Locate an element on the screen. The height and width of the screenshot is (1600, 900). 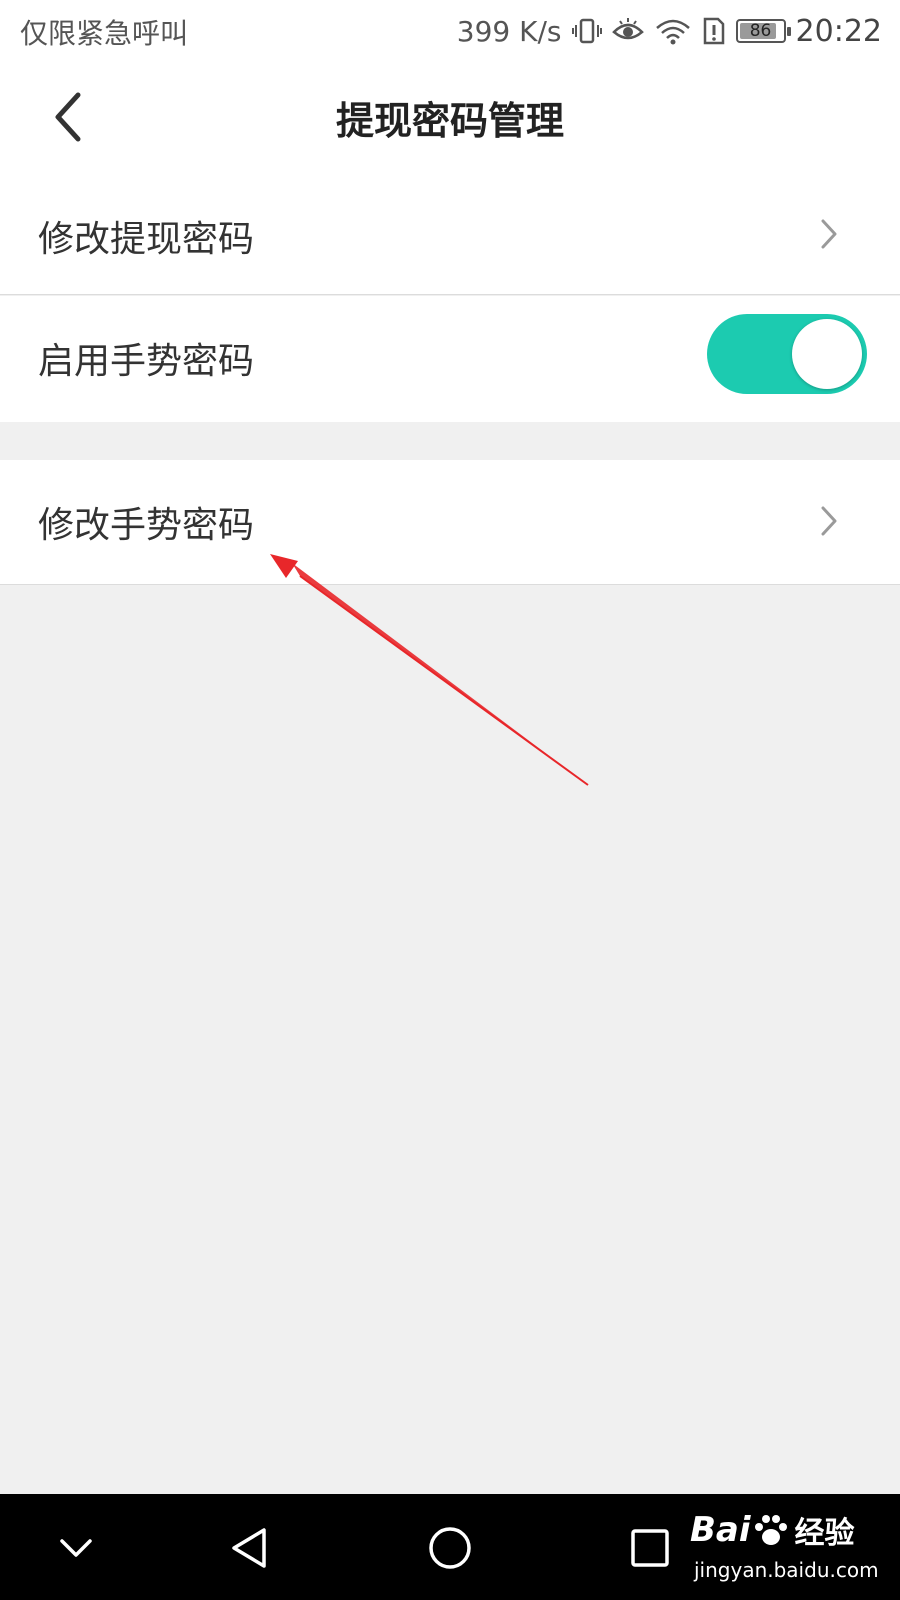
chevron-down-icon is located at coordinates (76, 1548).